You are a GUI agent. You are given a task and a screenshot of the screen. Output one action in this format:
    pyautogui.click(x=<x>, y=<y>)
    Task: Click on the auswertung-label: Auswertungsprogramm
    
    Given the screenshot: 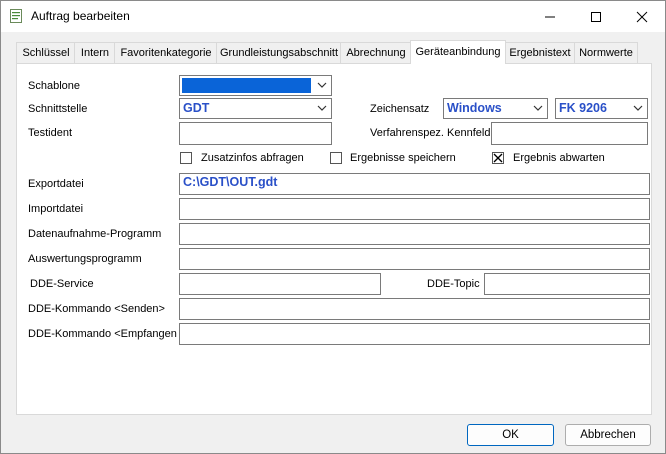 What is the action you would take?
    pyautogui.click(x=85, y=259)
    